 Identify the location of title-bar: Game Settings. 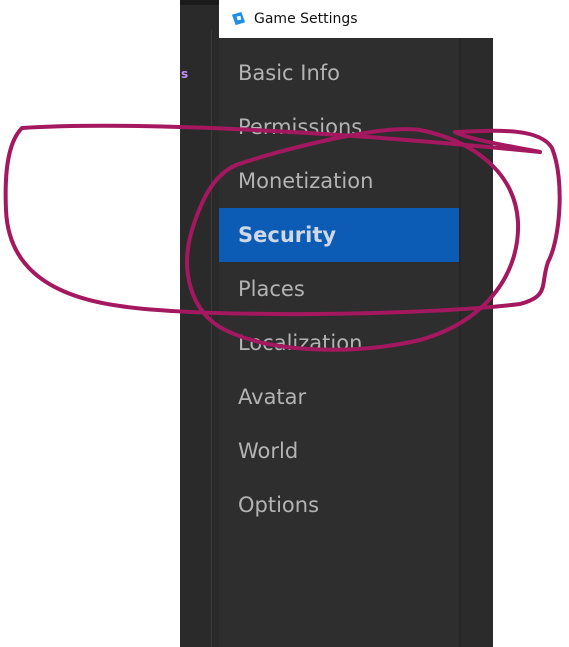
(356, 19).